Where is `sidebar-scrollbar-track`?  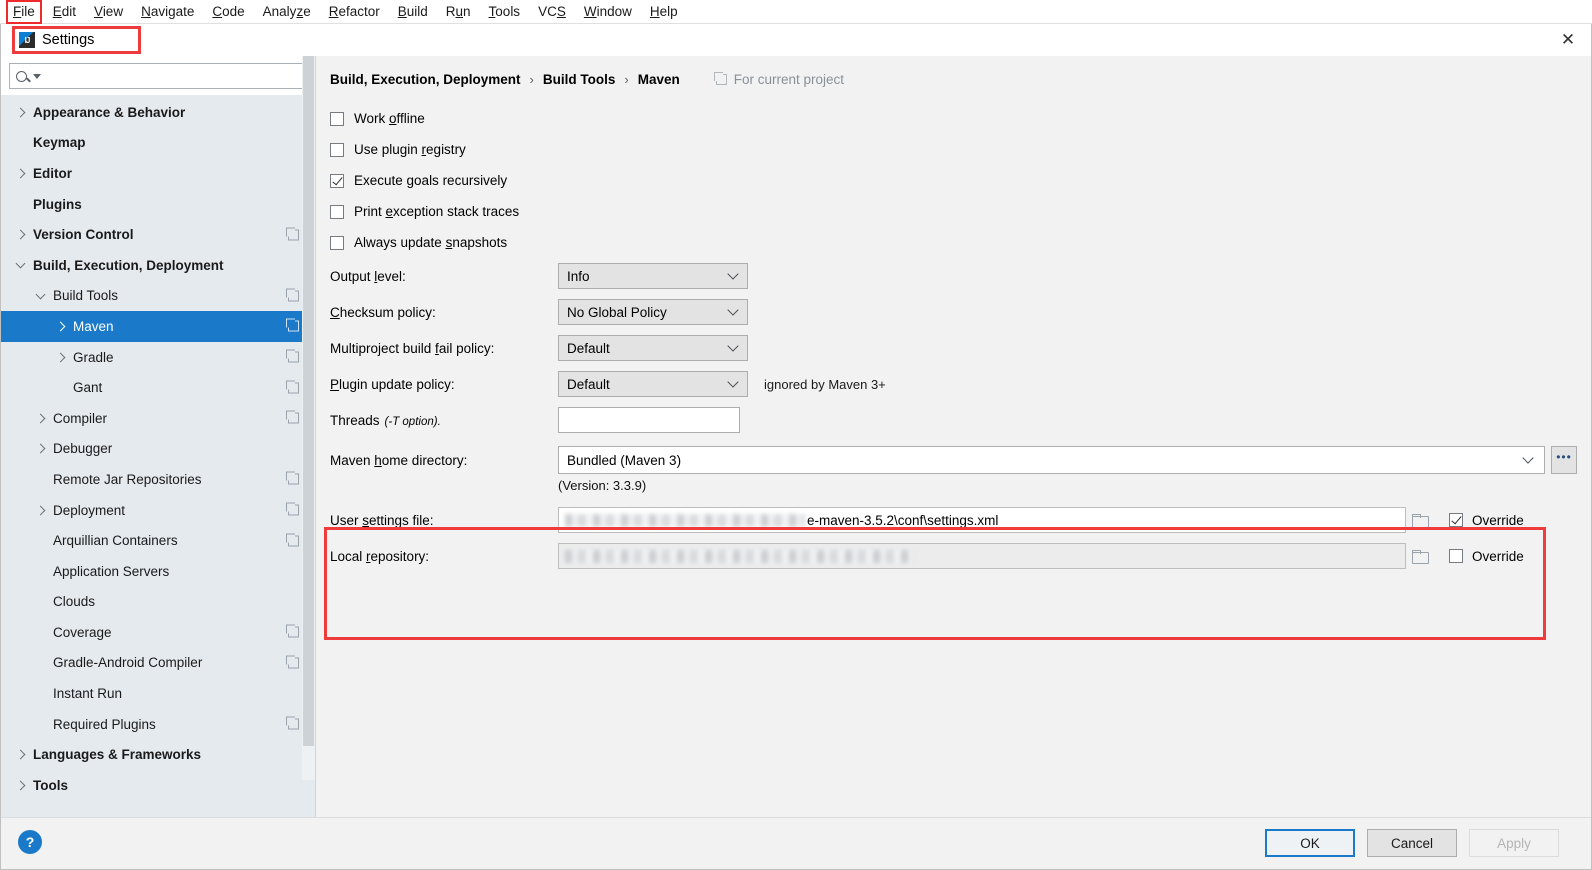
sidebar-scrollbar-track is located at coordinates (308, 418).